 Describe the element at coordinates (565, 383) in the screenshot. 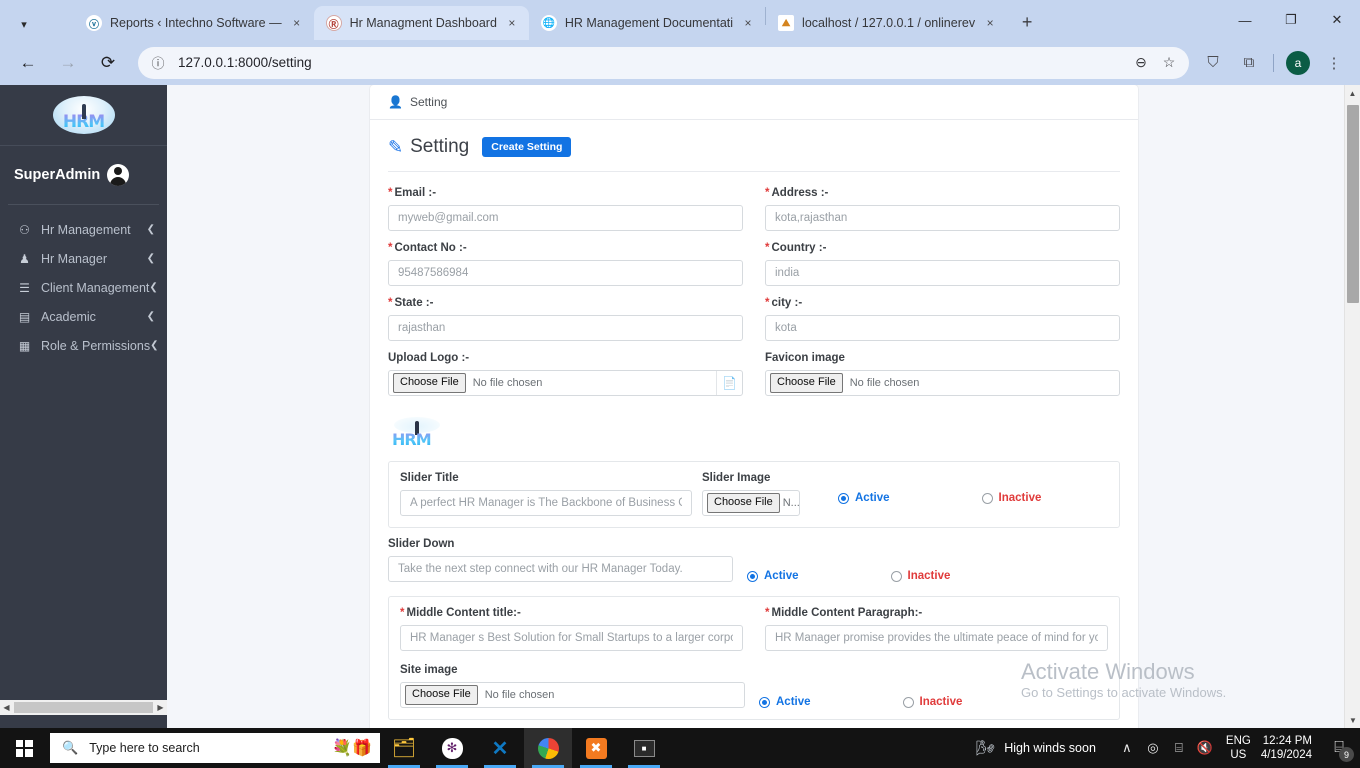

I see `upload-logo-file-input: Choose File No file chosen 📄` at that location.